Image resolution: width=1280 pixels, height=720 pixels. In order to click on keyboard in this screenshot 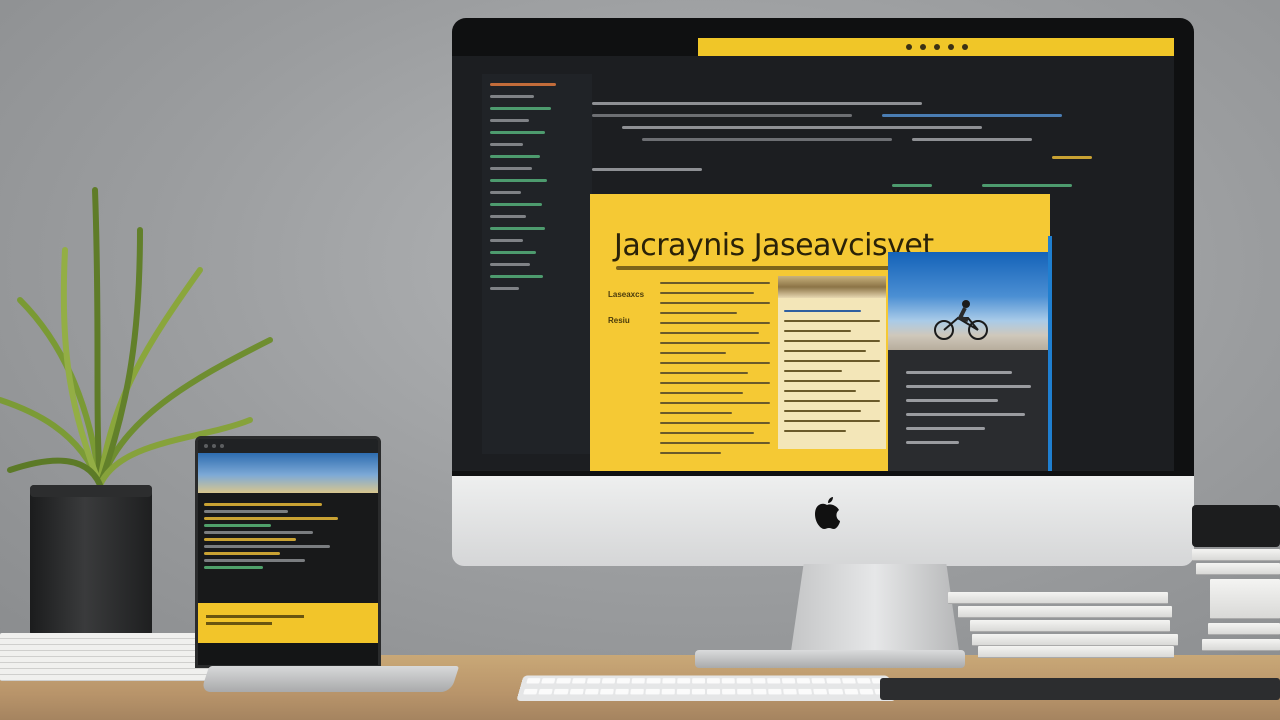, I will do `click(706, 688)`.